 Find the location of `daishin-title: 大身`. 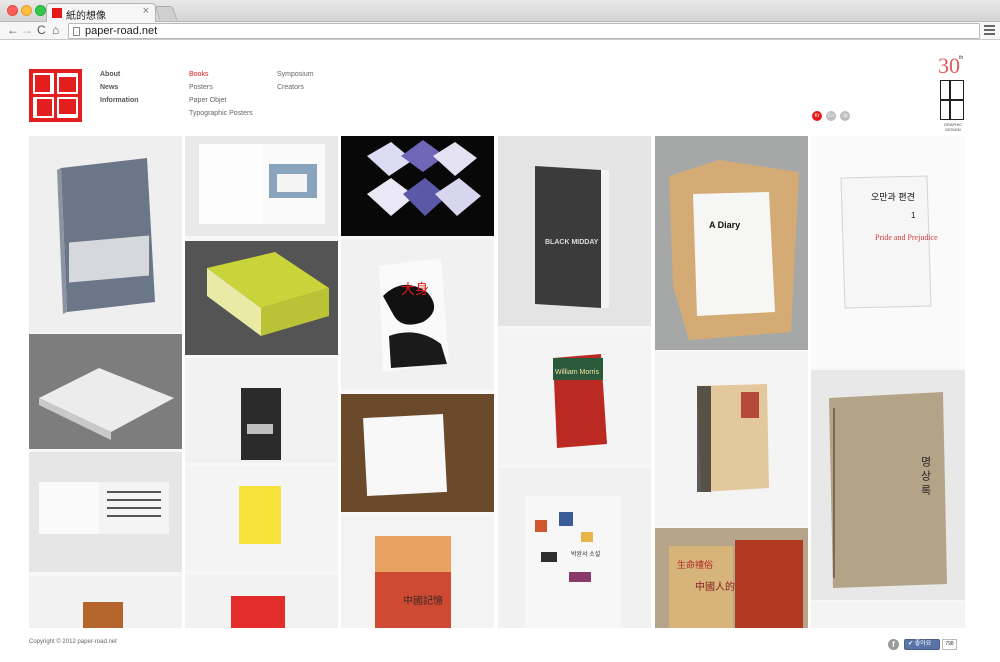

daishin-title: 大身 is located at coordinates (415, 289).